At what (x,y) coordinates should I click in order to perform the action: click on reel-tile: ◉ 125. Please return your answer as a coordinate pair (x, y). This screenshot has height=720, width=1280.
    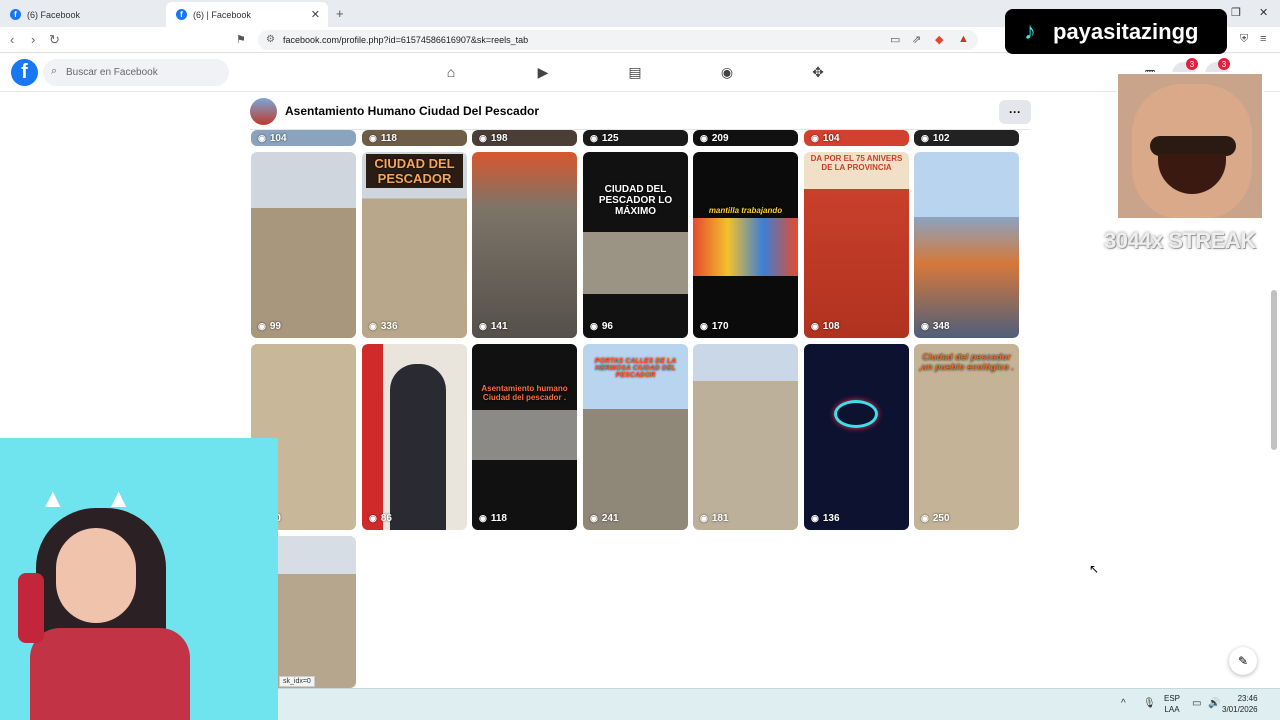
    Looking at the image, I should click on (635, 138).